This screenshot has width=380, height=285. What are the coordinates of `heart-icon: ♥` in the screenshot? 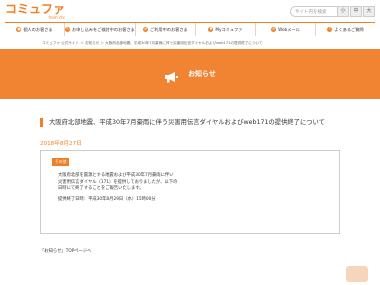 It's located at (211, 29).